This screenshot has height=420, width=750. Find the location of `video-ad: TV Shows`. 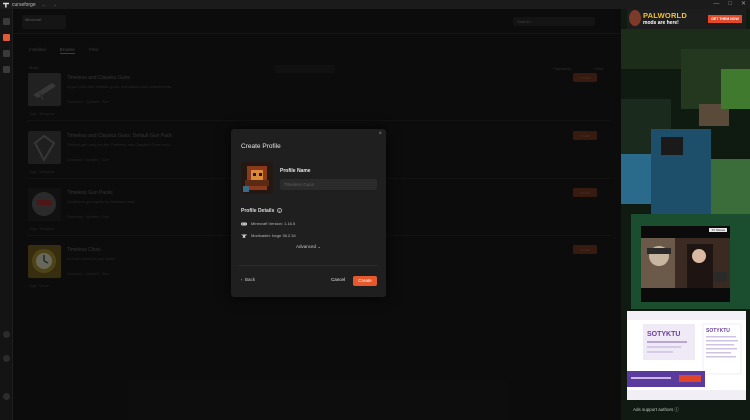

video-ad: TV Shows is located at coordinates (685, 264).